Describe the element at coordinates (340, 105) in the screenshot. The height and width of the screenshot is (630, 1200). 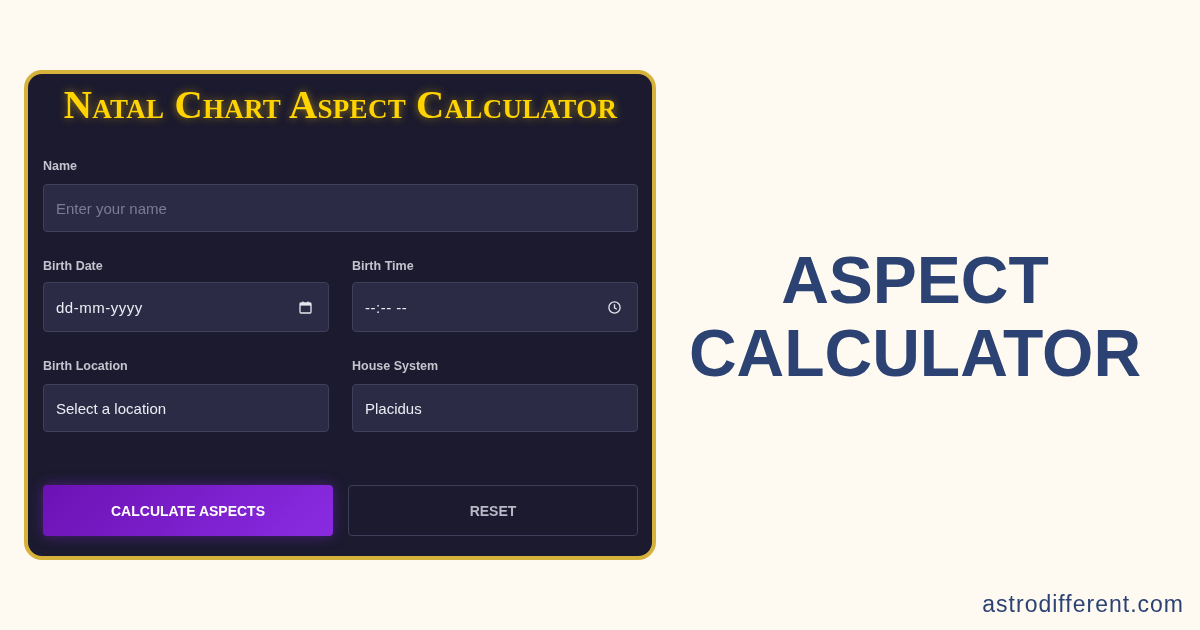
I see `card-title: Natal Chart Aspect Calculator` at that location.